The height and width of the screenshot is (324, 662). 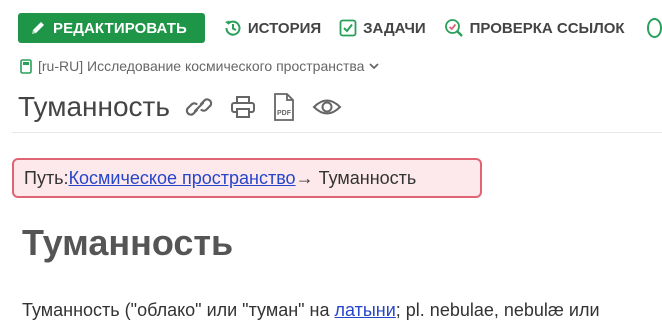 I want to click on print-icon, so click(x=242, y=107).